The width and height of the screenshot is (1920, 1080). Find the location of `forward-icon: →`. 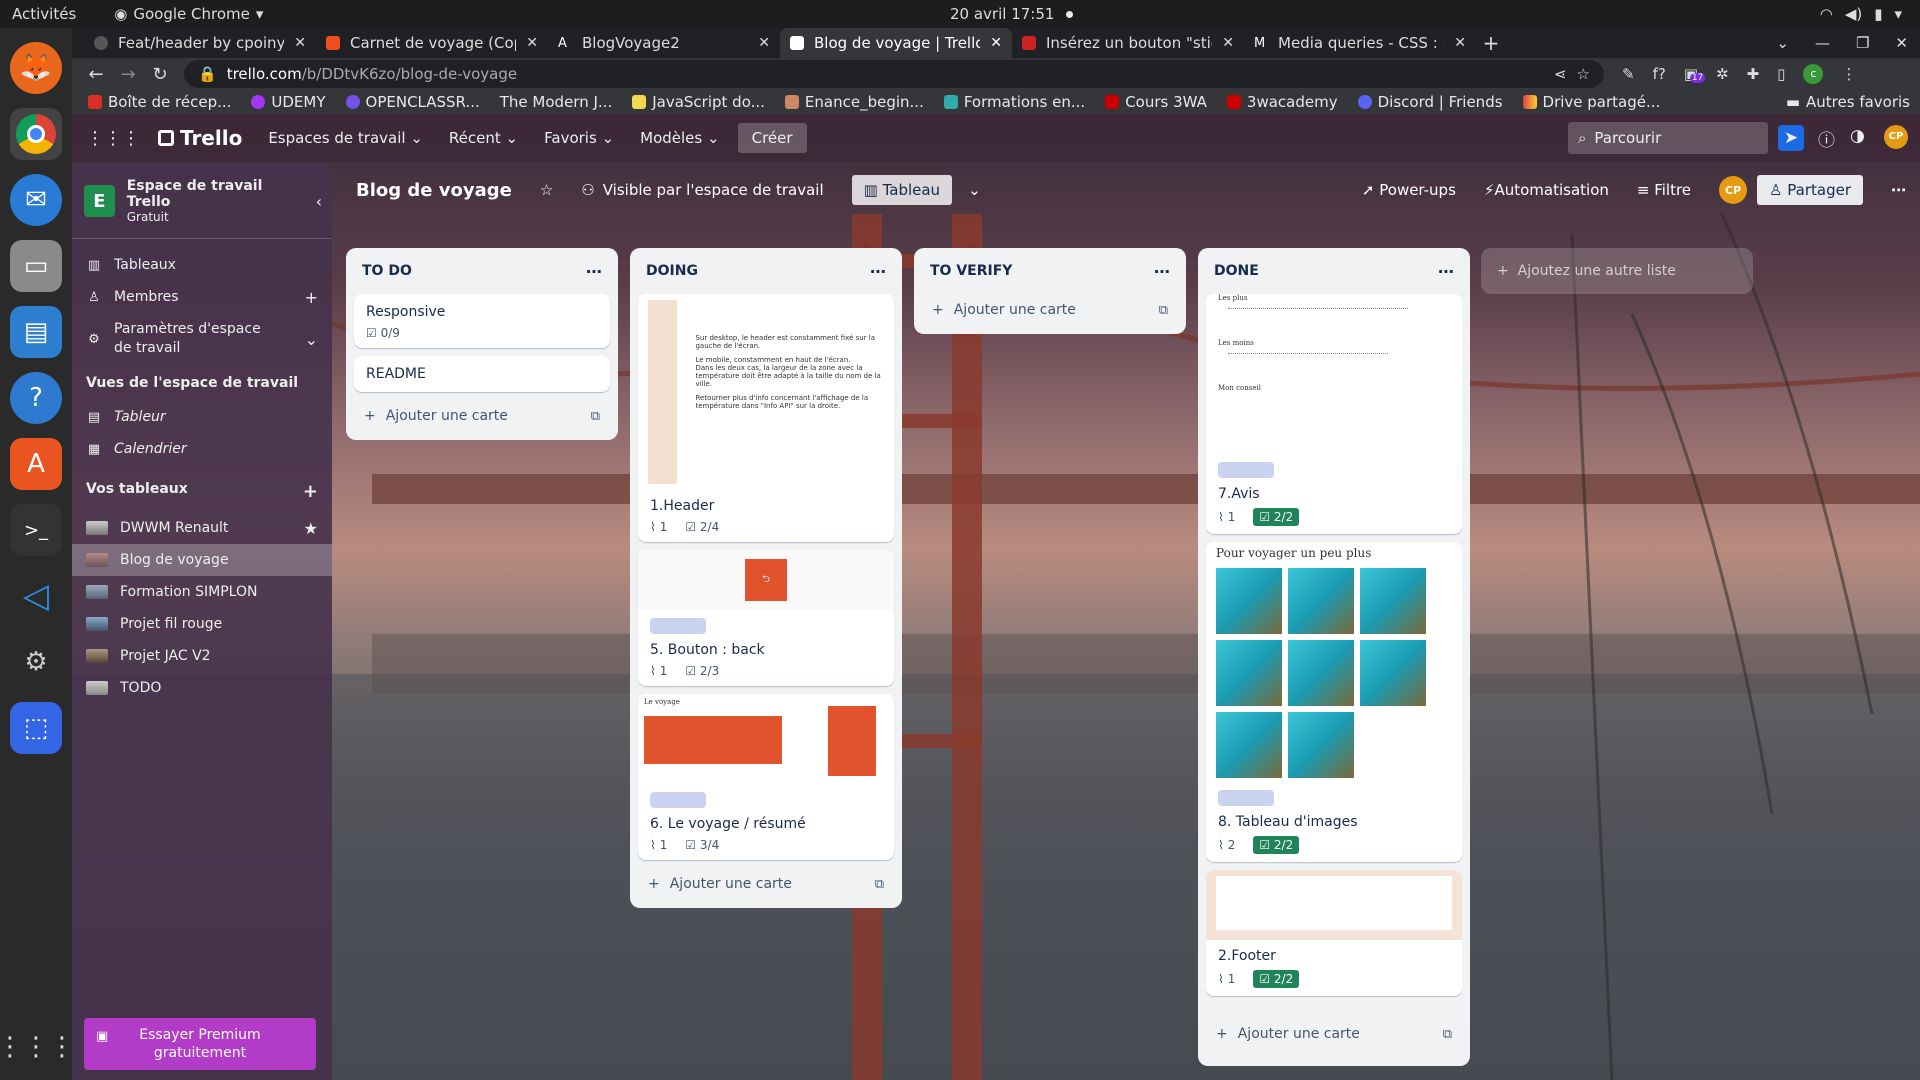

forward-icon: → is located at coordinates (128, 74).